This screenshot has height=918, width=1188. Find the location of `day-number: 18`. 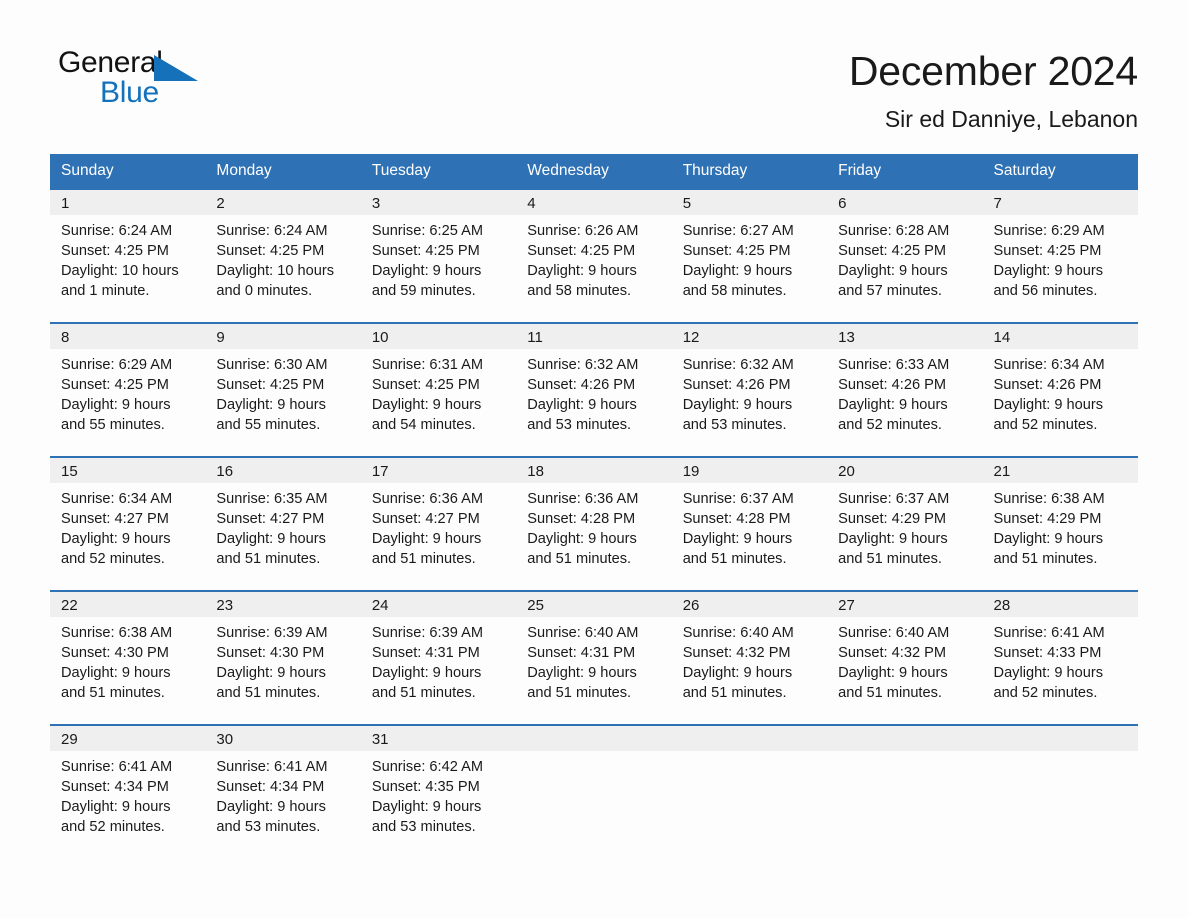

day-number: 18 is located at coordinates (594, 470).